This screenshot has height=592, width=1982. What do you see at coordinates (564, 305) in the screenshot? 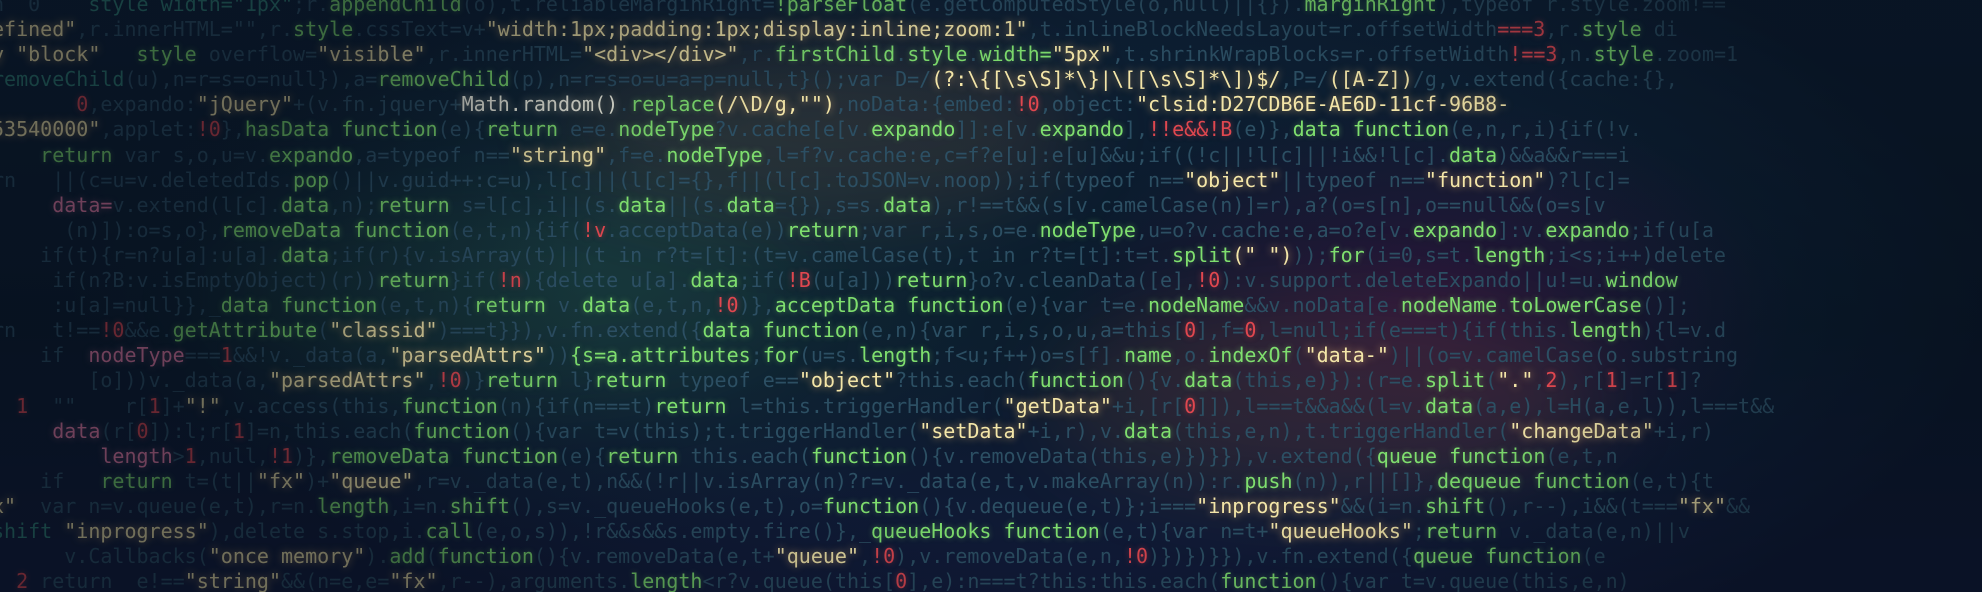
I see `code-token: v.` at bounding box center [564, 305].